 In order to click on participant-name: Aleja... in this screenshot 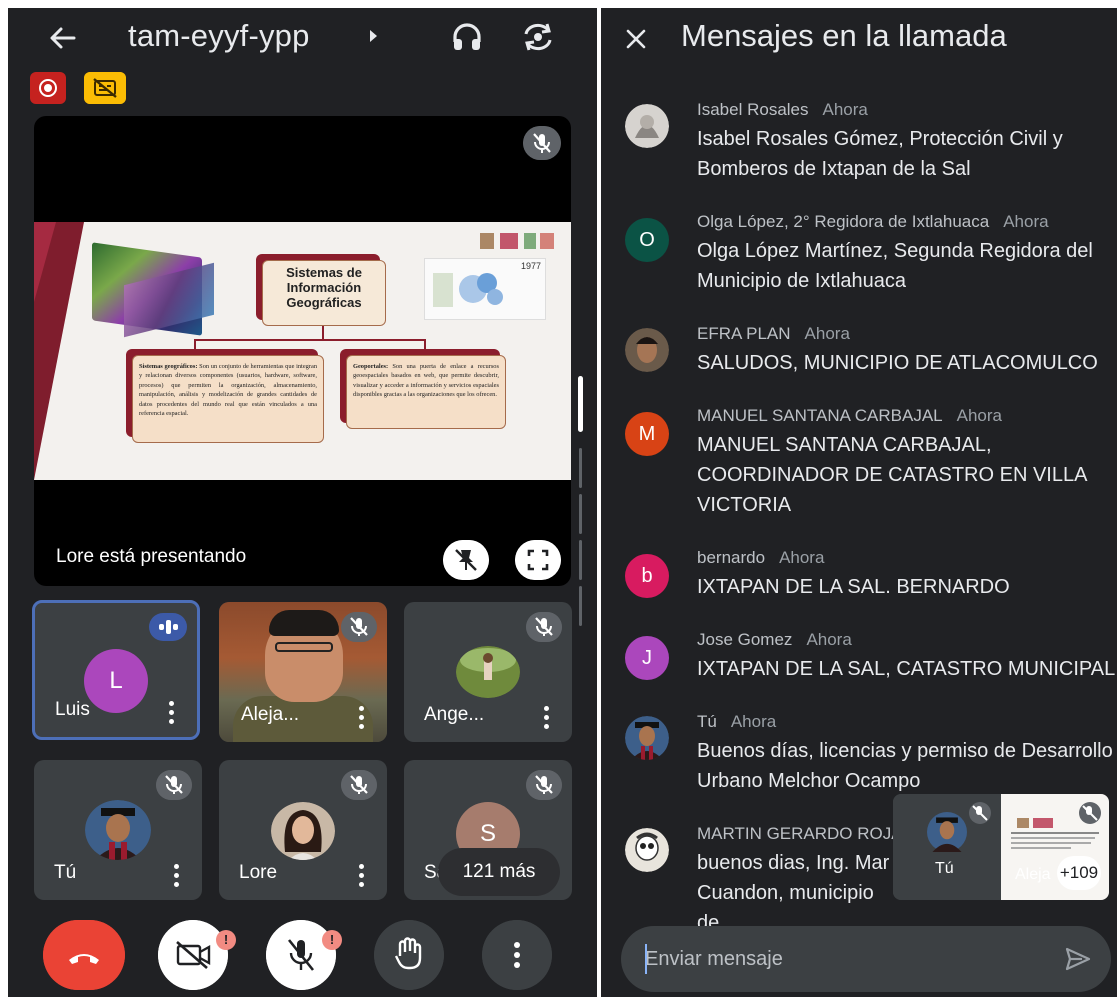, I will do `click(270, 714)`.